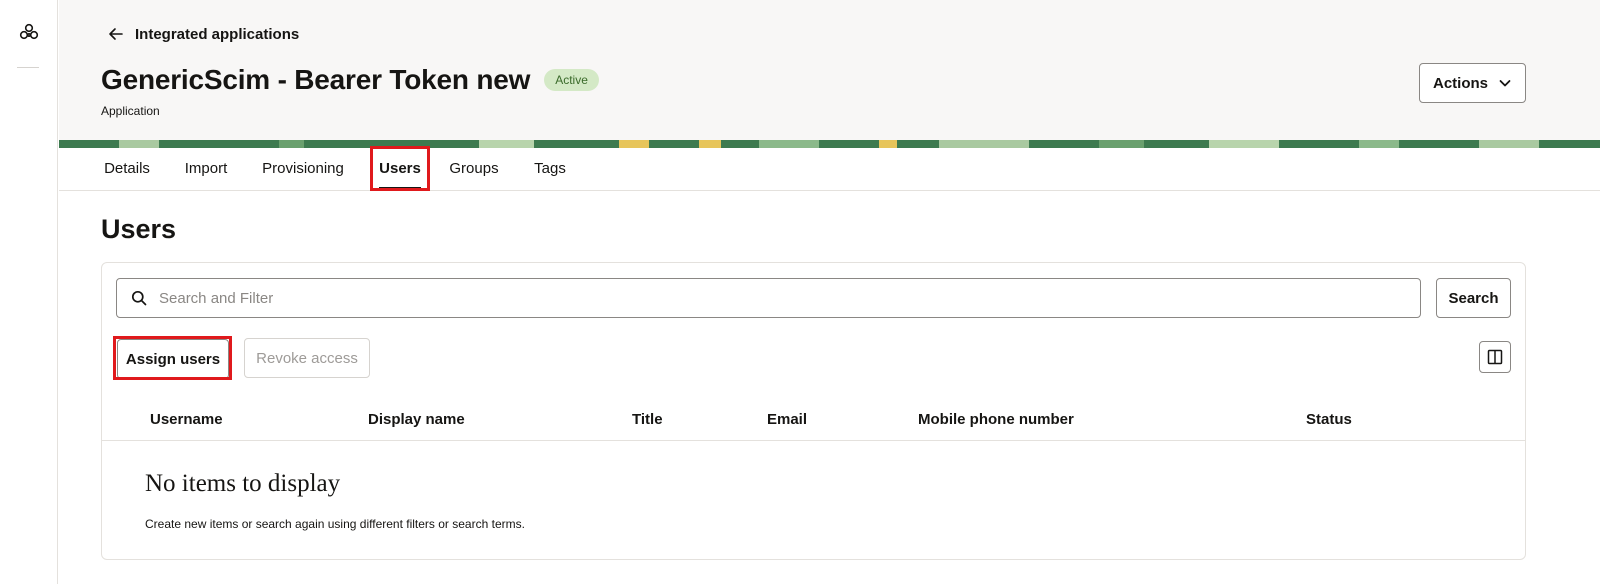  What do you see at coordinates (28, 67) in the screenshot?
I see `rail-divider` at bounding box center [28, 67].